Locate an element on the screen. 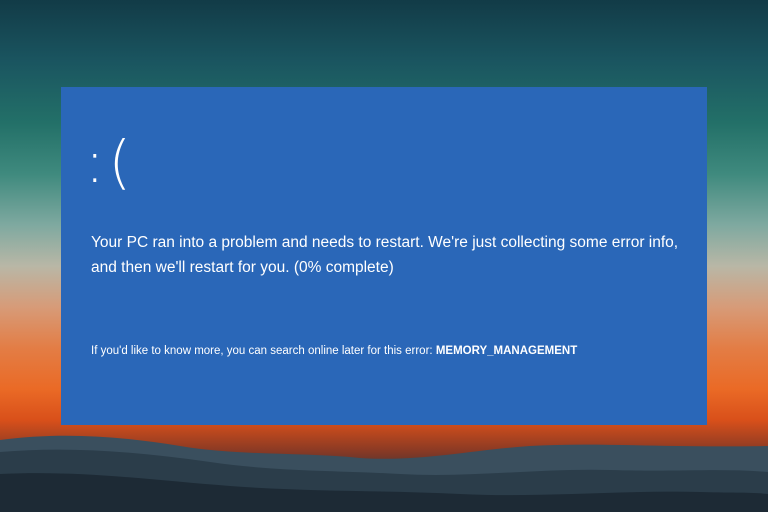  sad-face-emoticon: :( is located at coordinates (110, 162).